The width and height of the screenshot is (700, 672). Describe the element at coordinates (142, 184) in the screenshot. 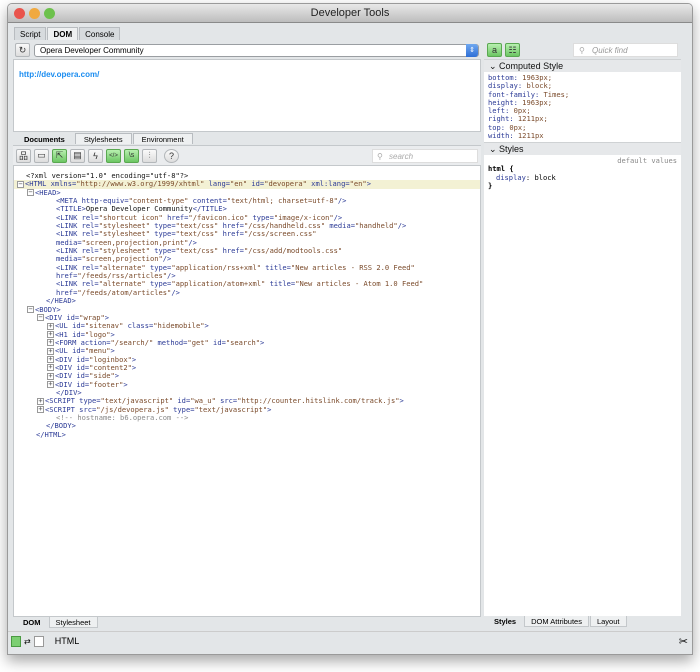

I see `attr-value: "http://www.w3.org/1999/xhtml"` at that location.